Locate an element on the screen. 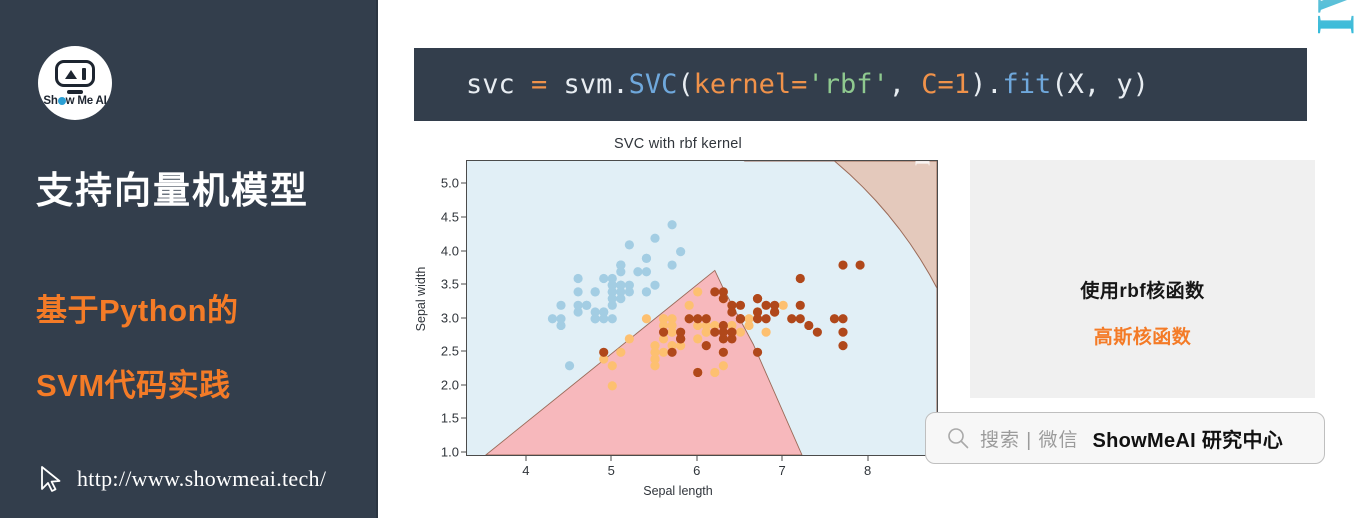  y-tick-label: 5.0 is located at coordinates (449, 183).